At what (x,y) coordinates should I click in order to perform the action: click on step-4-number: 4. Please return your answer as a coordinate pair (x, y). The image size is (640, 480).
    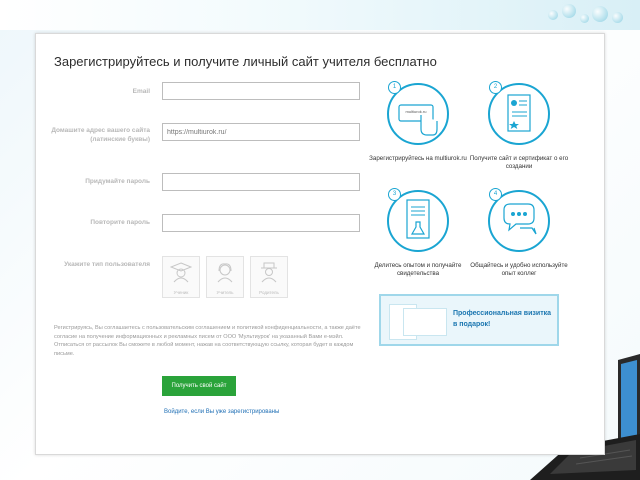
    Looking at the image, I should click on (495, 194).